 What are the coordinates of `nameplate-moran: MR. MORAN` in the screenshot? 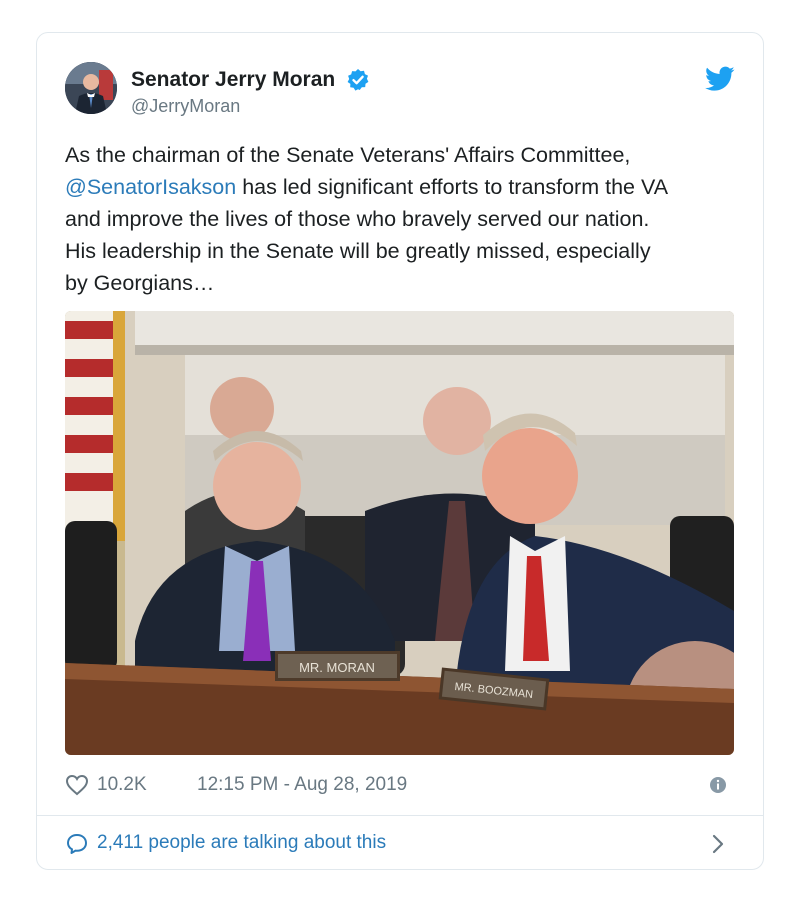 It's located at (337, 667).